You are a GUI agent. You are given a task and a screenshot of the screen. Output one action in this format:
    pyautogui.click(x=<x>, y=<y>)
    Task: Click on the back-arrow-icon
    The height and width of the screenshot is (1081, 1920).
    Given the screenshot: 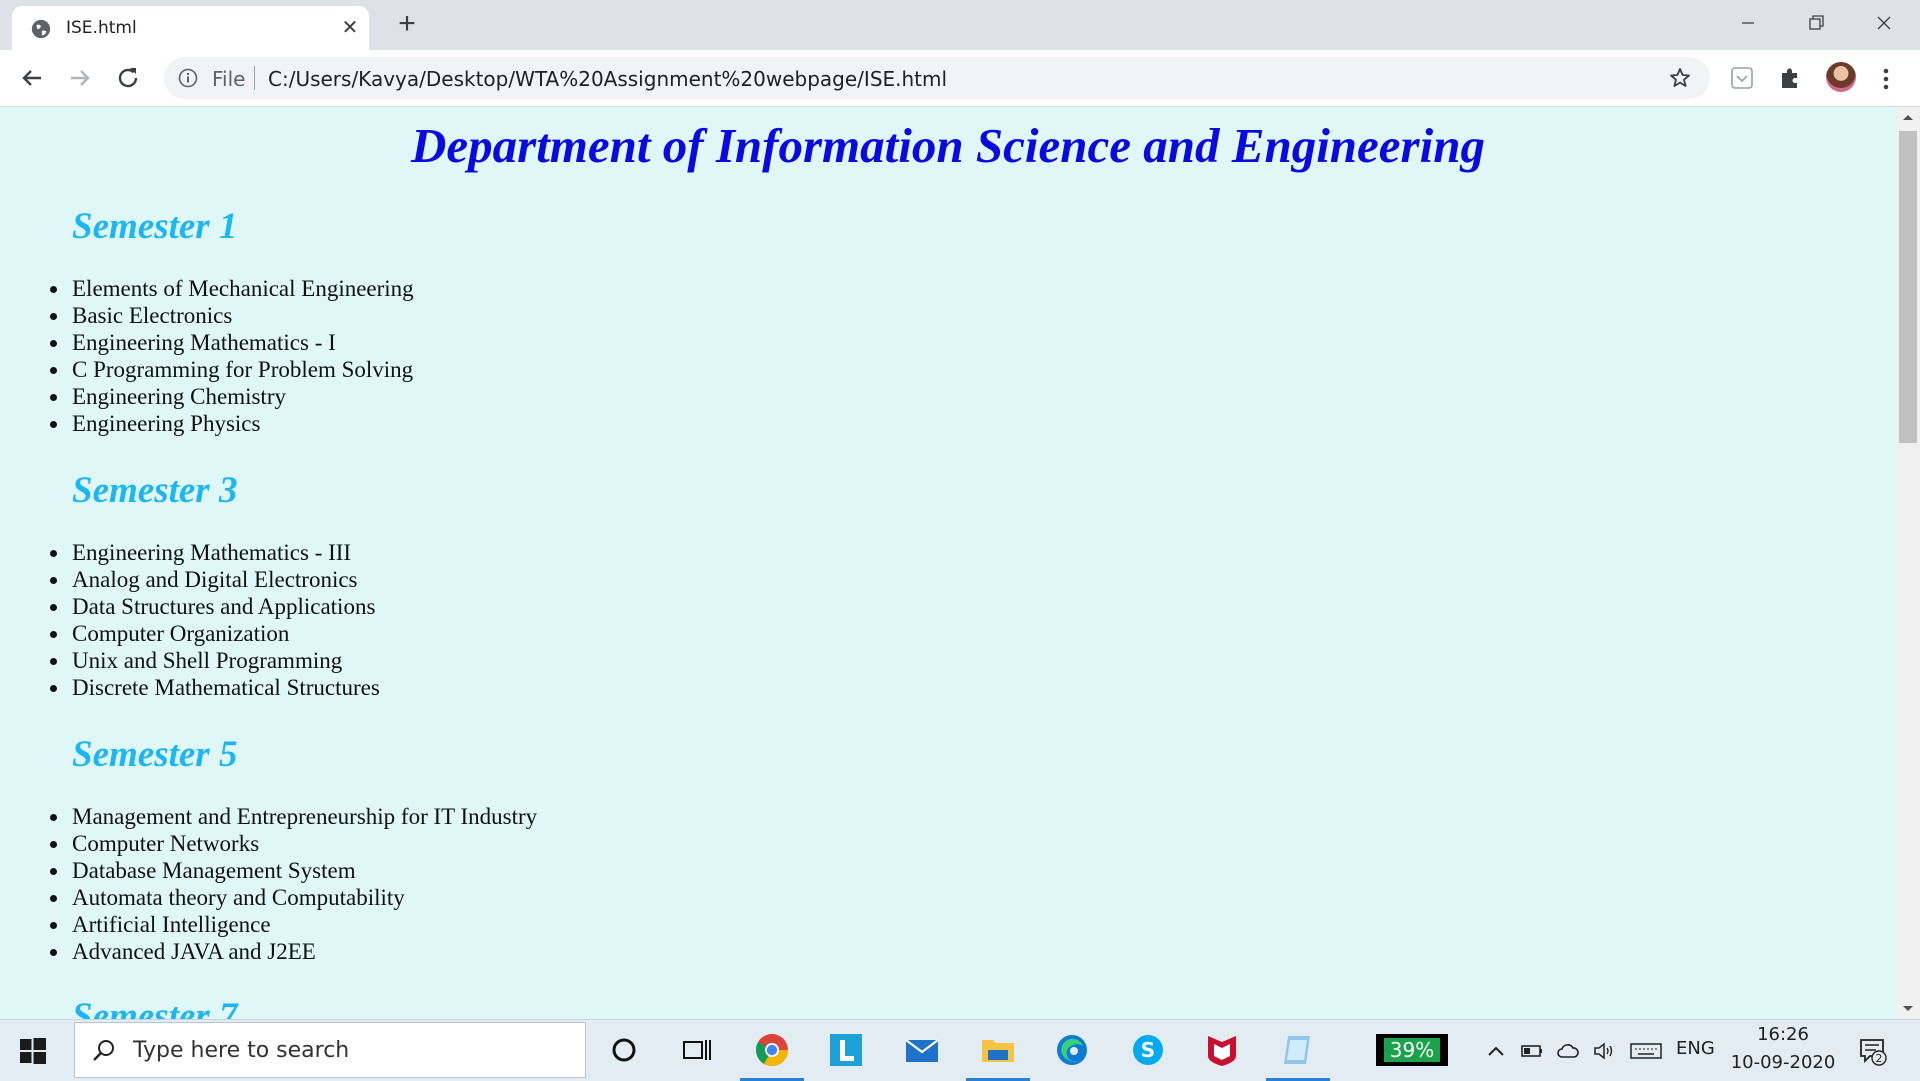 What is the action you would take?
    pyautogui.click(x=32, y=78)
    